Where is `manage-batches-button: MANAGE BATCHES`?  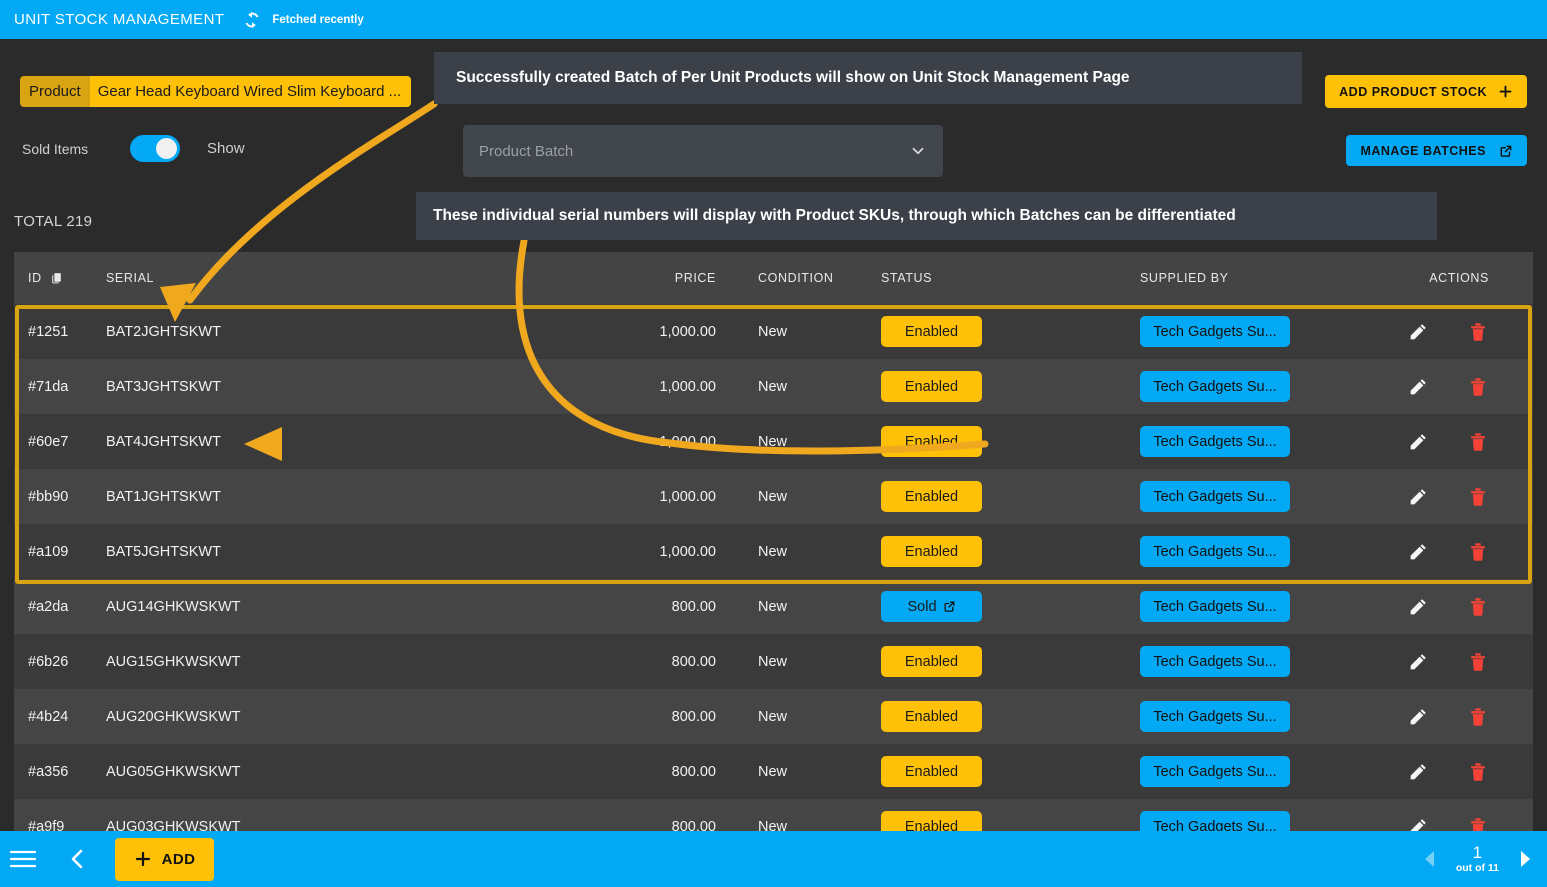 manage-batches-button: MANAGE BATCHES is located at coordinates (1436, 150).